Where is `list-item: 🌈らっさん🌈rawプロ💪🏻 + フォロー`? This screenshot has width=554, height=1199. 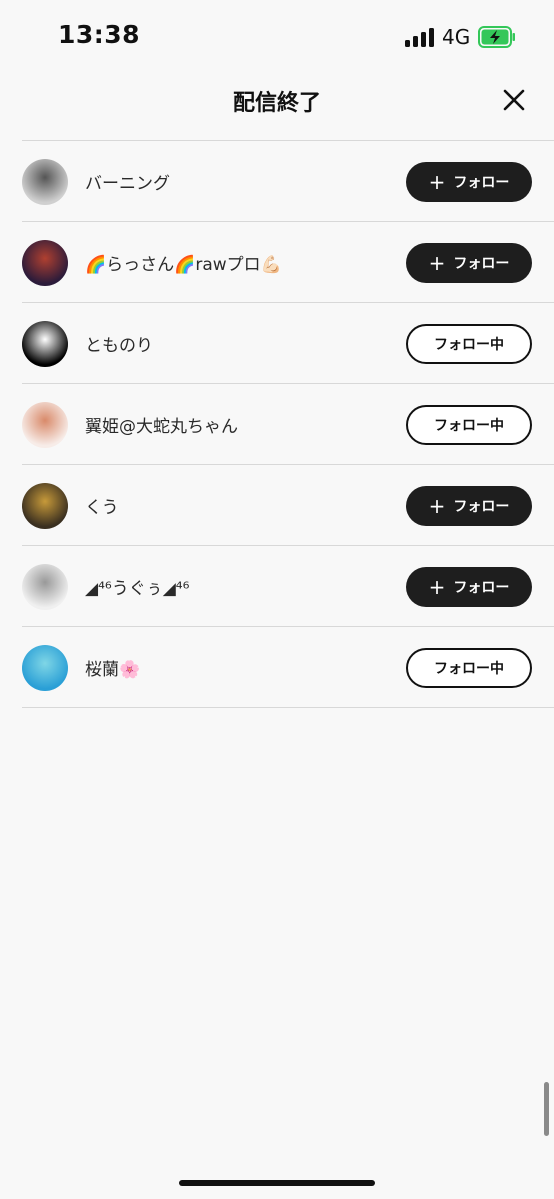
list-item: 🌈らっさん🌈rawプロ💪🏻 + フォロー is located at coordinates (288, 262).